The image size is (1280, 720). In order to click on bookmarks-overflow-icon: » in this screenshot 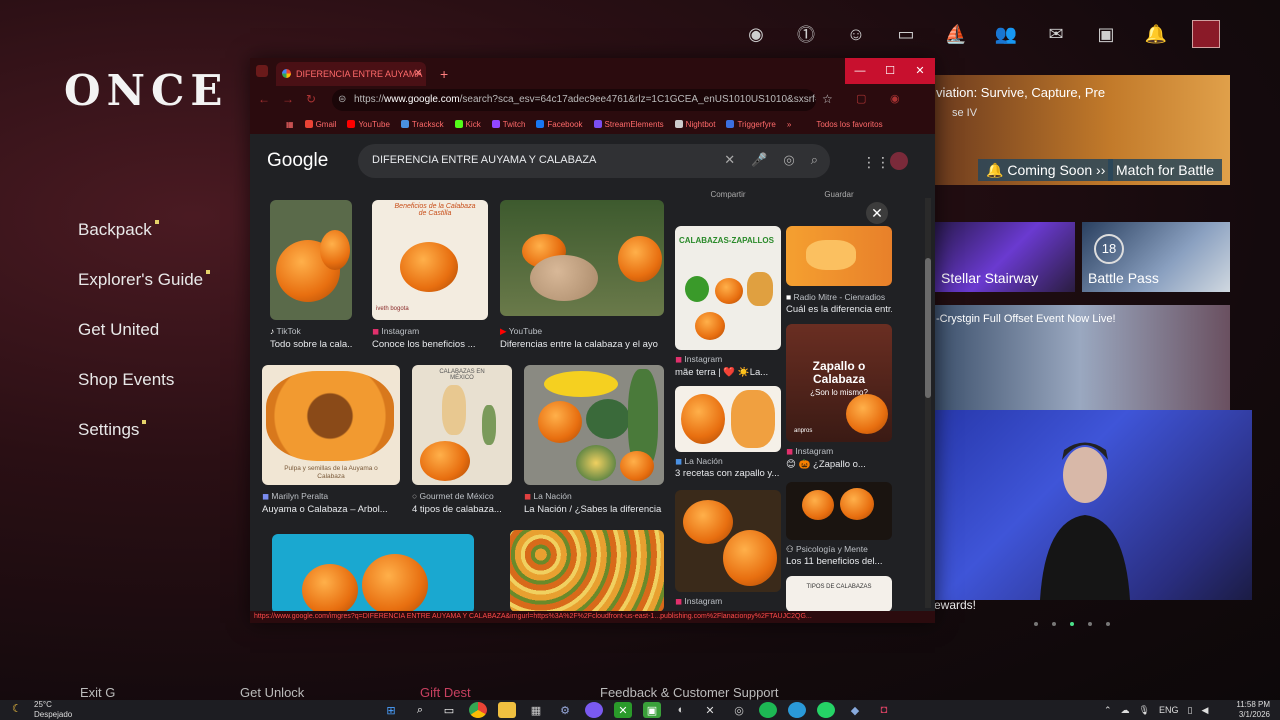, I will do `click(789, 124)`.